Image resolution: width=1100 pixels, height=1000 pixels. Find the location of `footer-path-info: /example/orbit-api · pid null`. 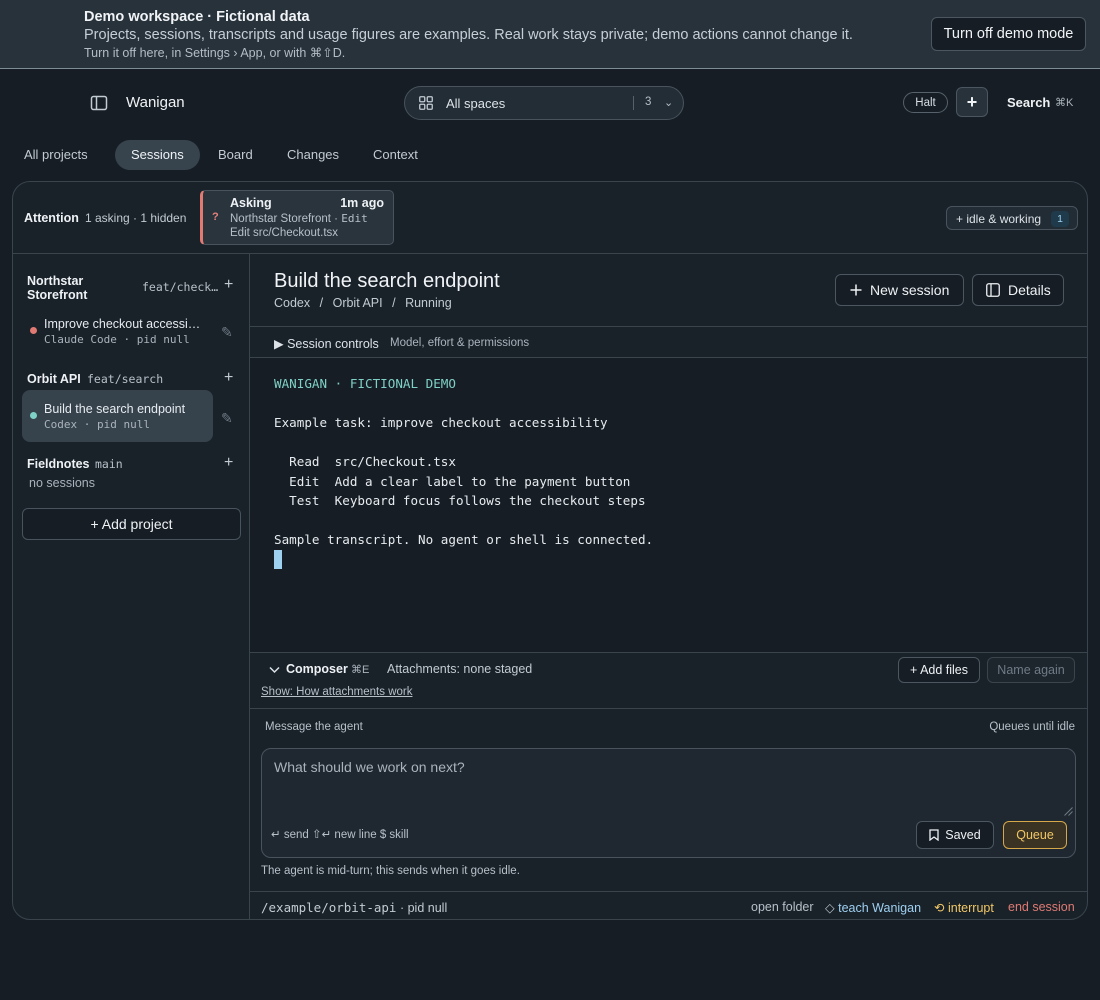

footer-path-info: /example/orbit-api · pid null is located at coordinates (354, 907).